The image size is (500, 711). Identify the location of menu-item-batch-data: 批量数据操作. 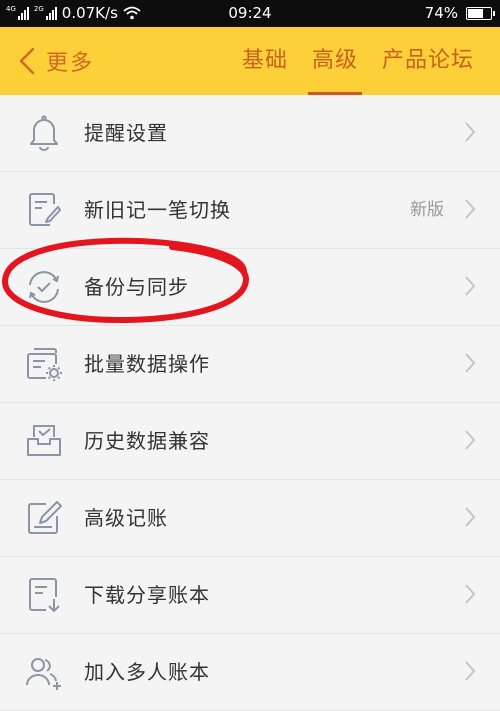
(250, 364).